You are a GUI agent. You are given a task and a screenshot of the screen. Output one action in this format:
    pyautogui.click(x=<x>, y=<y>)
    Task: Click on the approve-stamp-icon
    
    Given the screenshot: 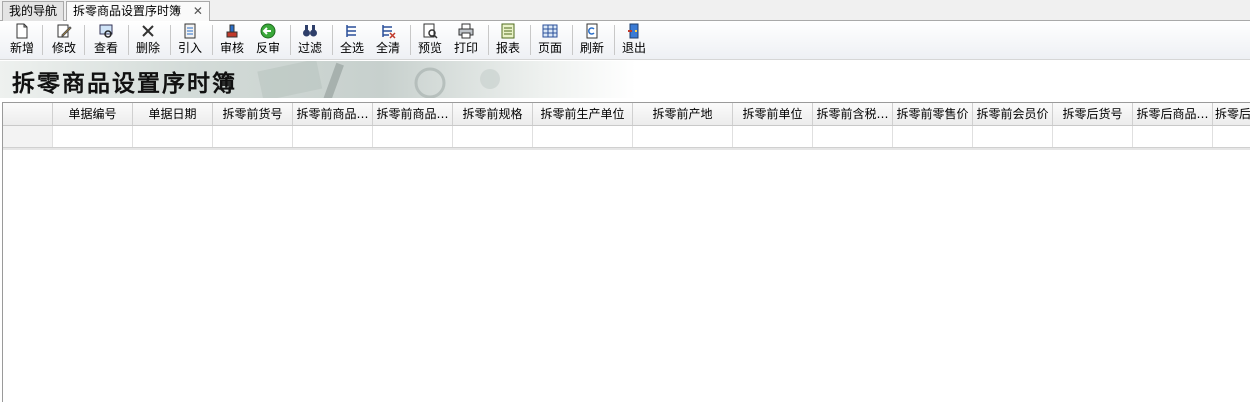 What is the action you would take?
    pyautogui.click(x=232, y=31)
    